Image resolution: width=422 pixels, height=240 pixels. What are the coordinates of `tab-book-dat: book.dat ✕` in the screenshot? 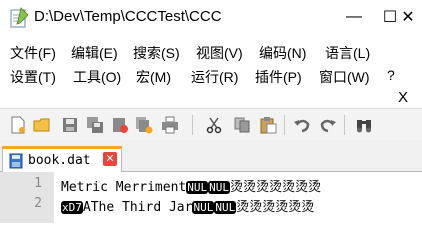 It's located at (62, 159).